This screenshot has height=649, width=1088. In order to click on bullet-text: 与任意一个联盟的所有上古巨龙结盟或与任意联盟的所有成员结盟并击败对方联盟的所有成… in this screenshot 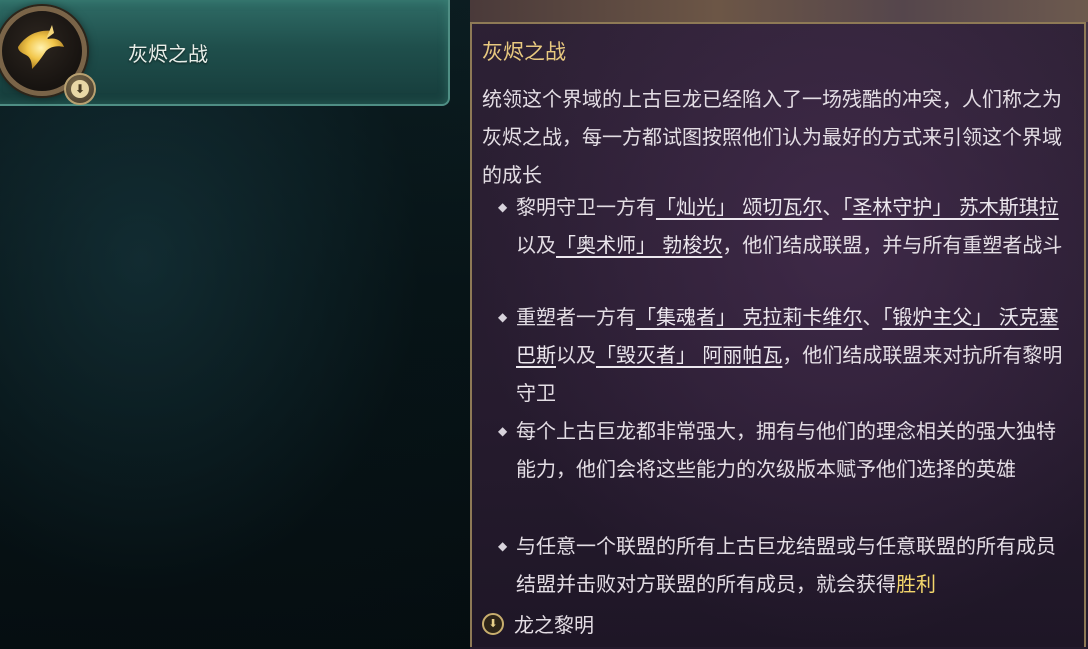, I will do `click(786, 565)`.